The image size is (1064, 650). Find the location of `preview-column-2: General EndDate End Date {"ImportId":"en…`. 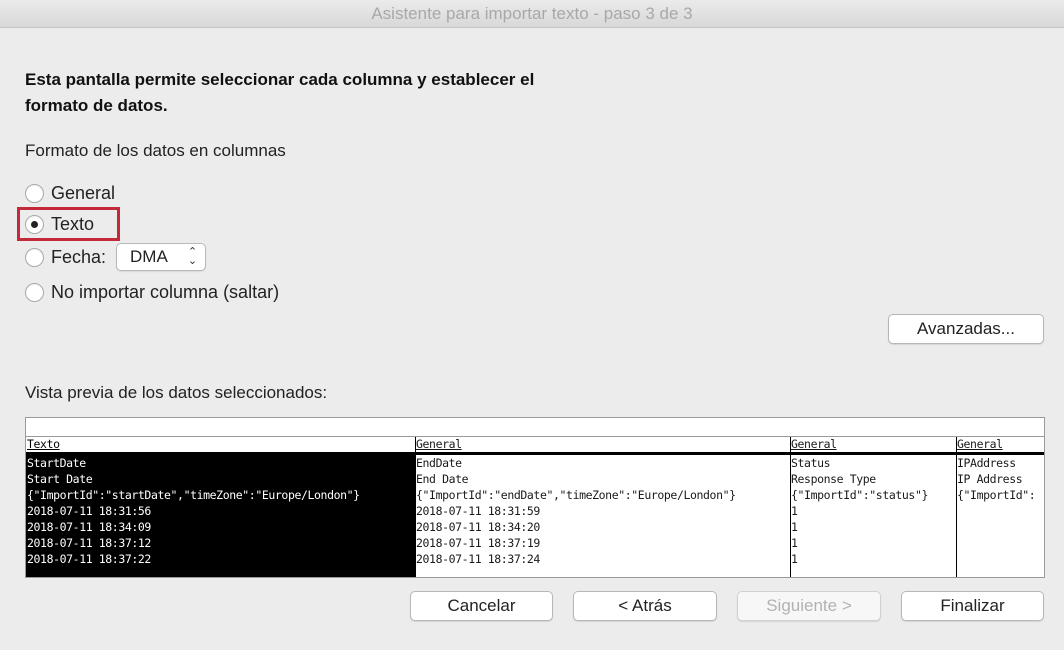

preview-column-2: General EndDate End Date {"ImportId":"en… is located at coordinates (602, 507).